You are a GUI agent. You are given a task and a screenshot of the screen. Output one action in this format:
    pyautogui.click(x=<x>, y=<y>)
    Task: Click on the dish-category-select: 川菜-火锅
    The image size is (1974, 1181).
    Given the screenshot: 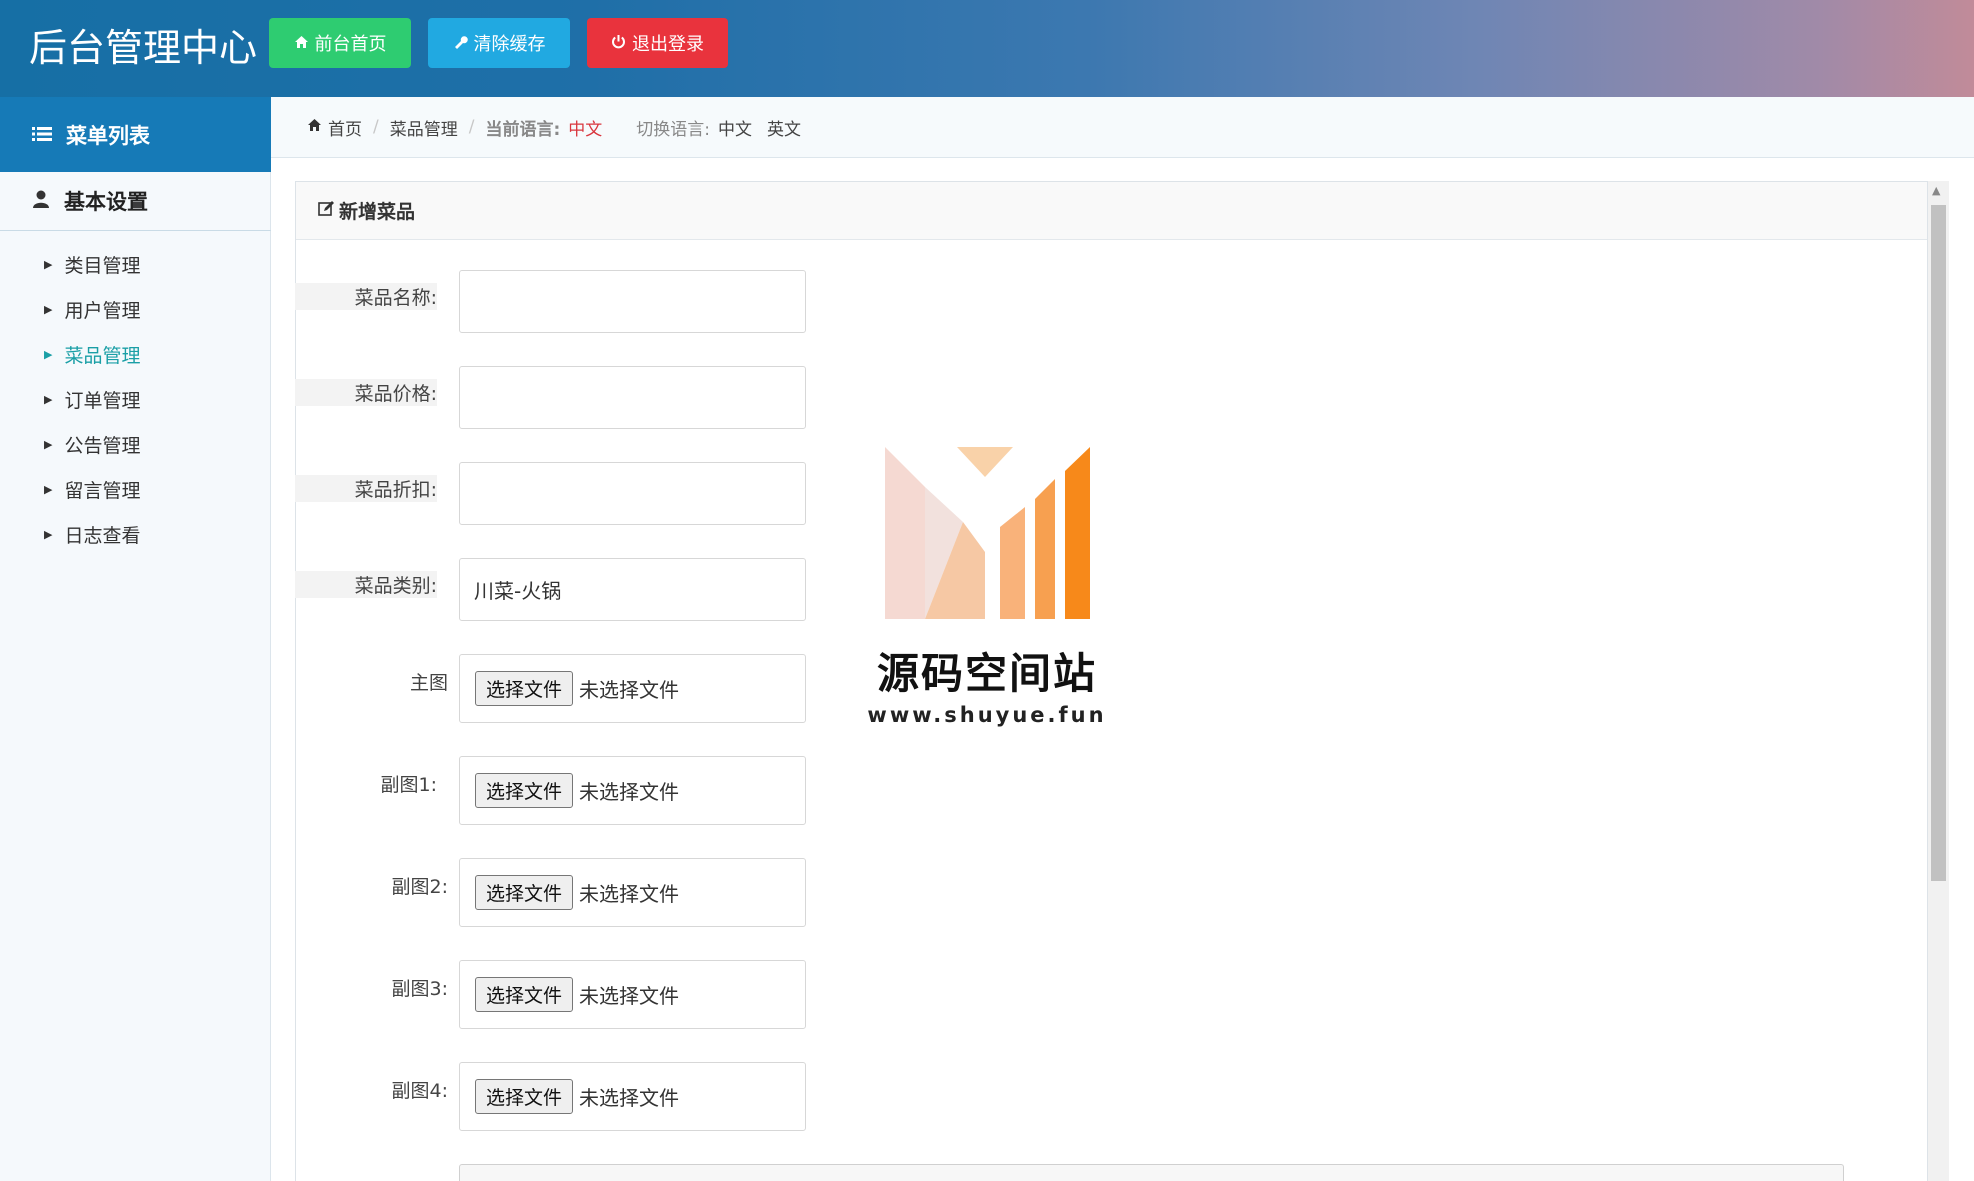 What is the action you would take?
    pyautogui.click(x=632, y=589)
    